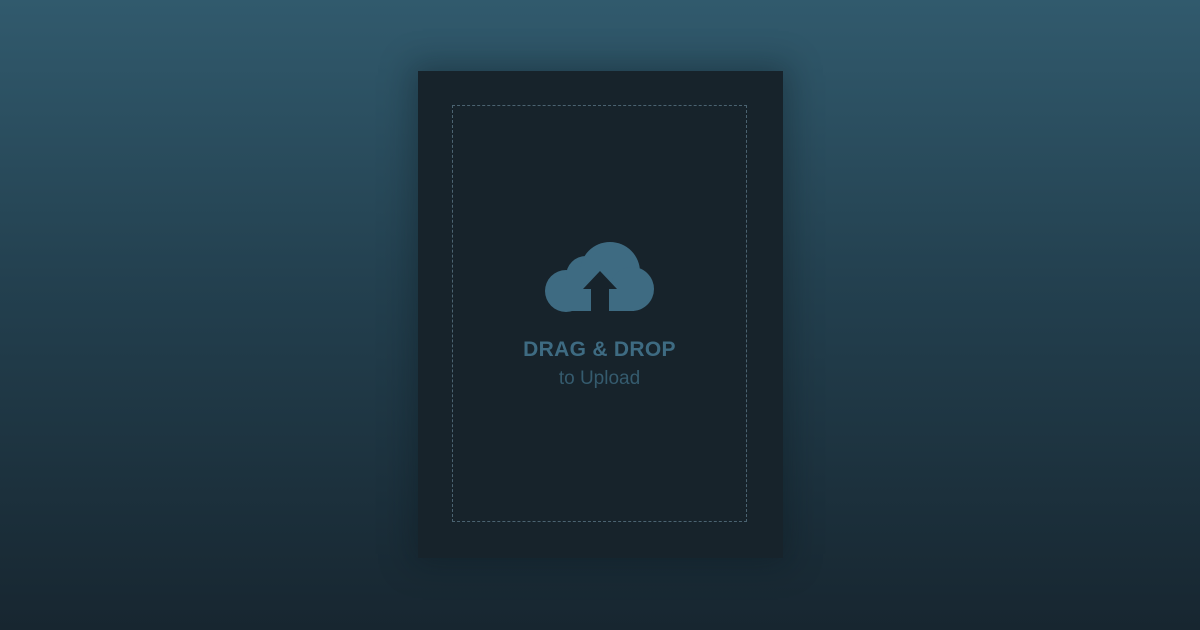 The height and width of the screenshot is (630, 1200). Describe the element at coordinates (599, 378) in the screenshot. I see `upload-subtitle: to Upload` at that location.